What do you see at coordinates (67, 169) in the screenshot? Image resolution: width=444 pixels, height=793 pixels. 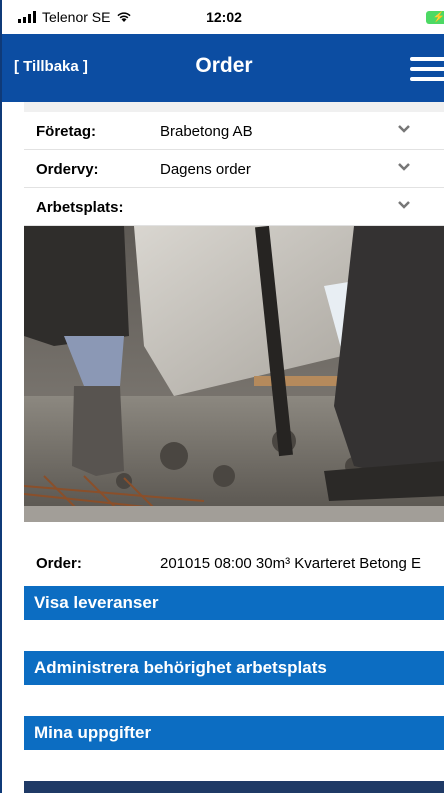 I see `order-view-label: Ordervy:` at bounding box center [67, 169].